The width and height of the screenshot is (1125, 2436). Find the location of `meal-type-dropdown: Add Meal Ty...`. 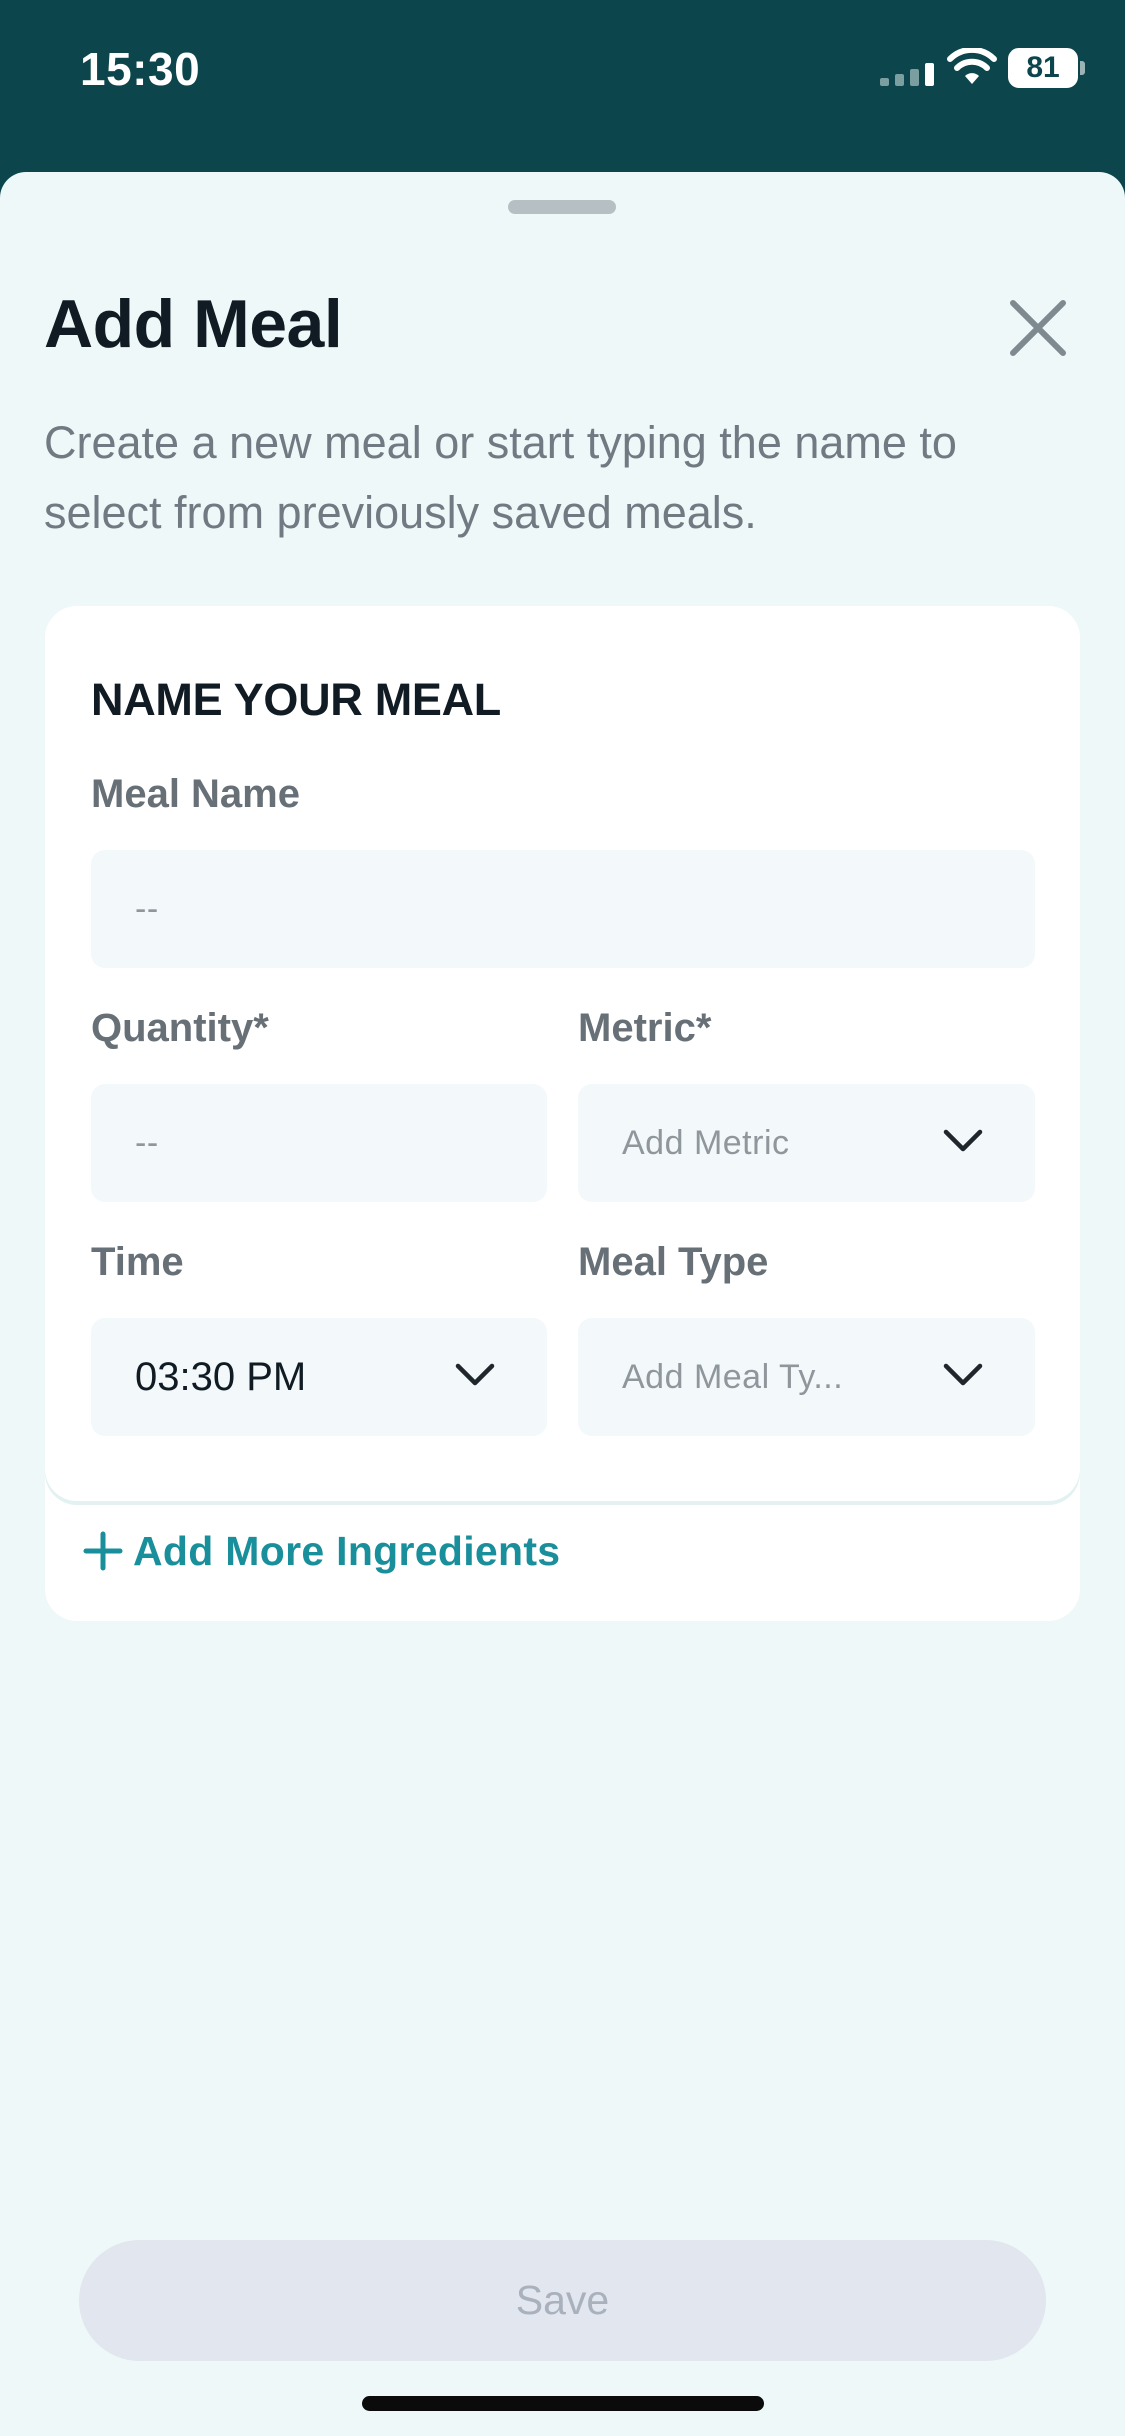

meal-type-dropdown: Add Meal Ty... is located at coordinates (806, 1377).